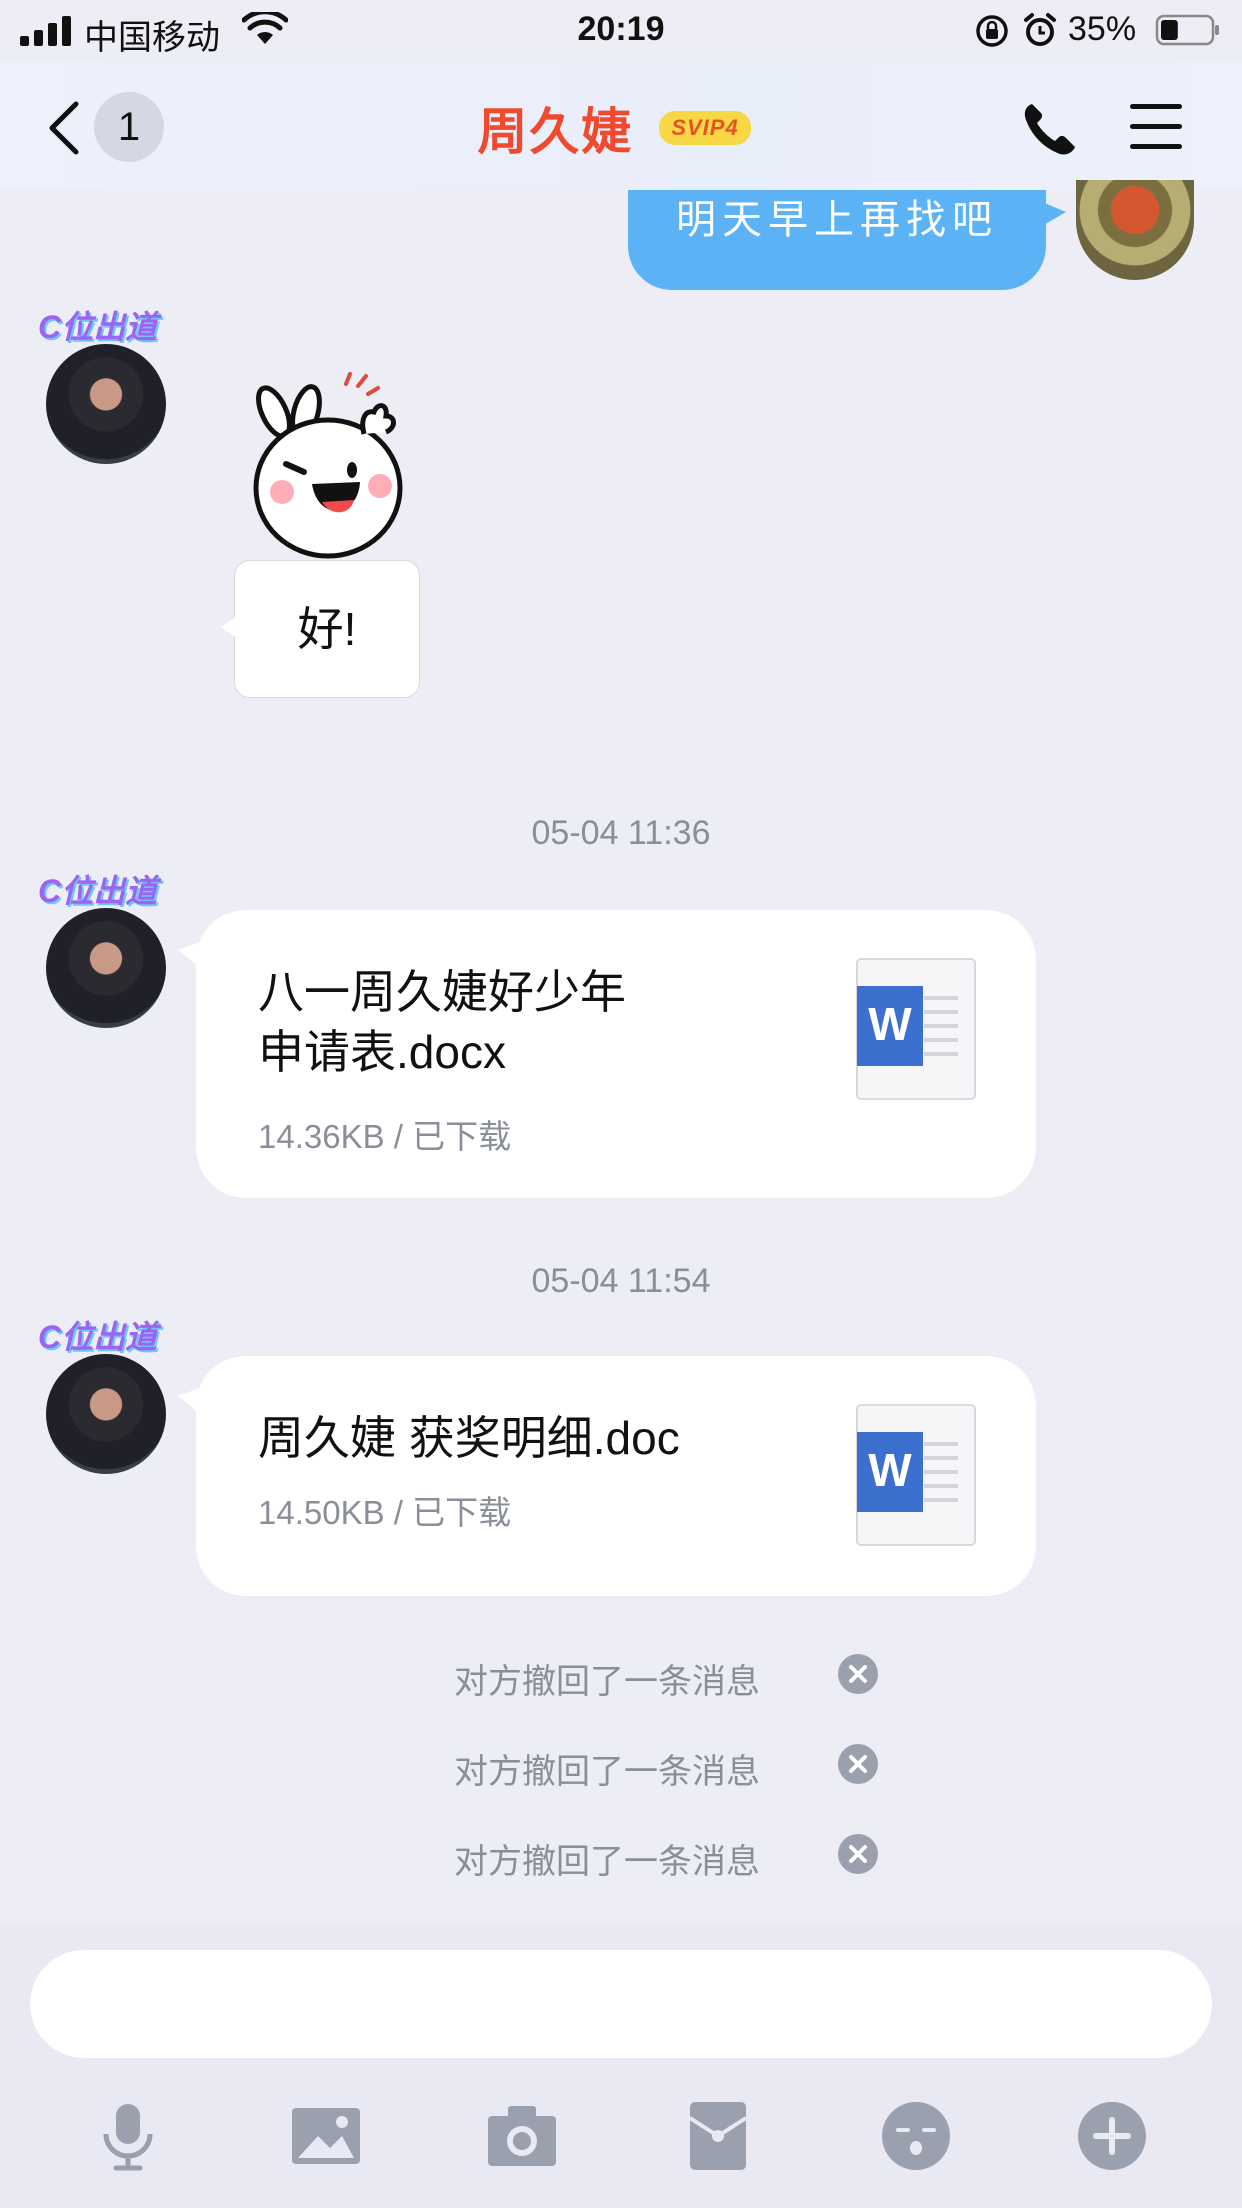  What do you see at coordinates (718, 2136) in the screenshot?
I see `red-packet-icon` at bounding box center [718, 2136].